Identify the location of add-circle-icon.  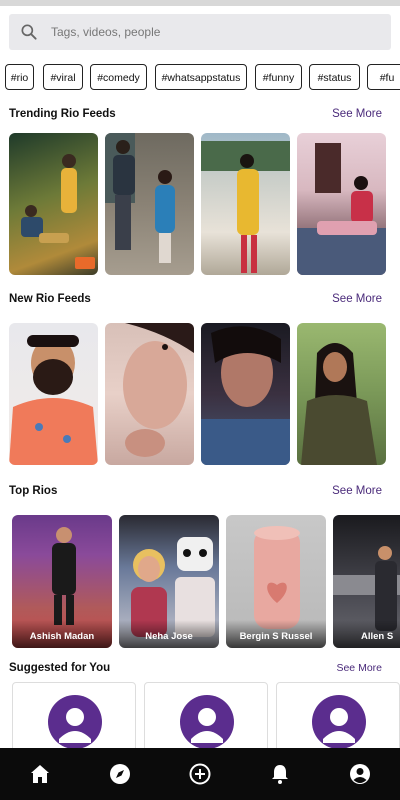
(200, 774).